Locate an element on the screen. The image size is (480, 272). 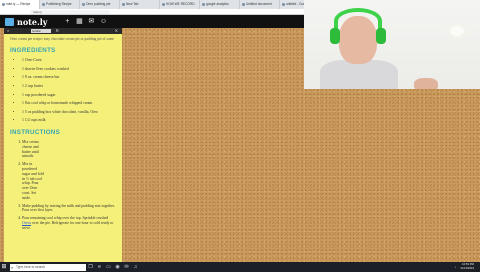
url-field: note.ly is located at coordinates (70, 12).